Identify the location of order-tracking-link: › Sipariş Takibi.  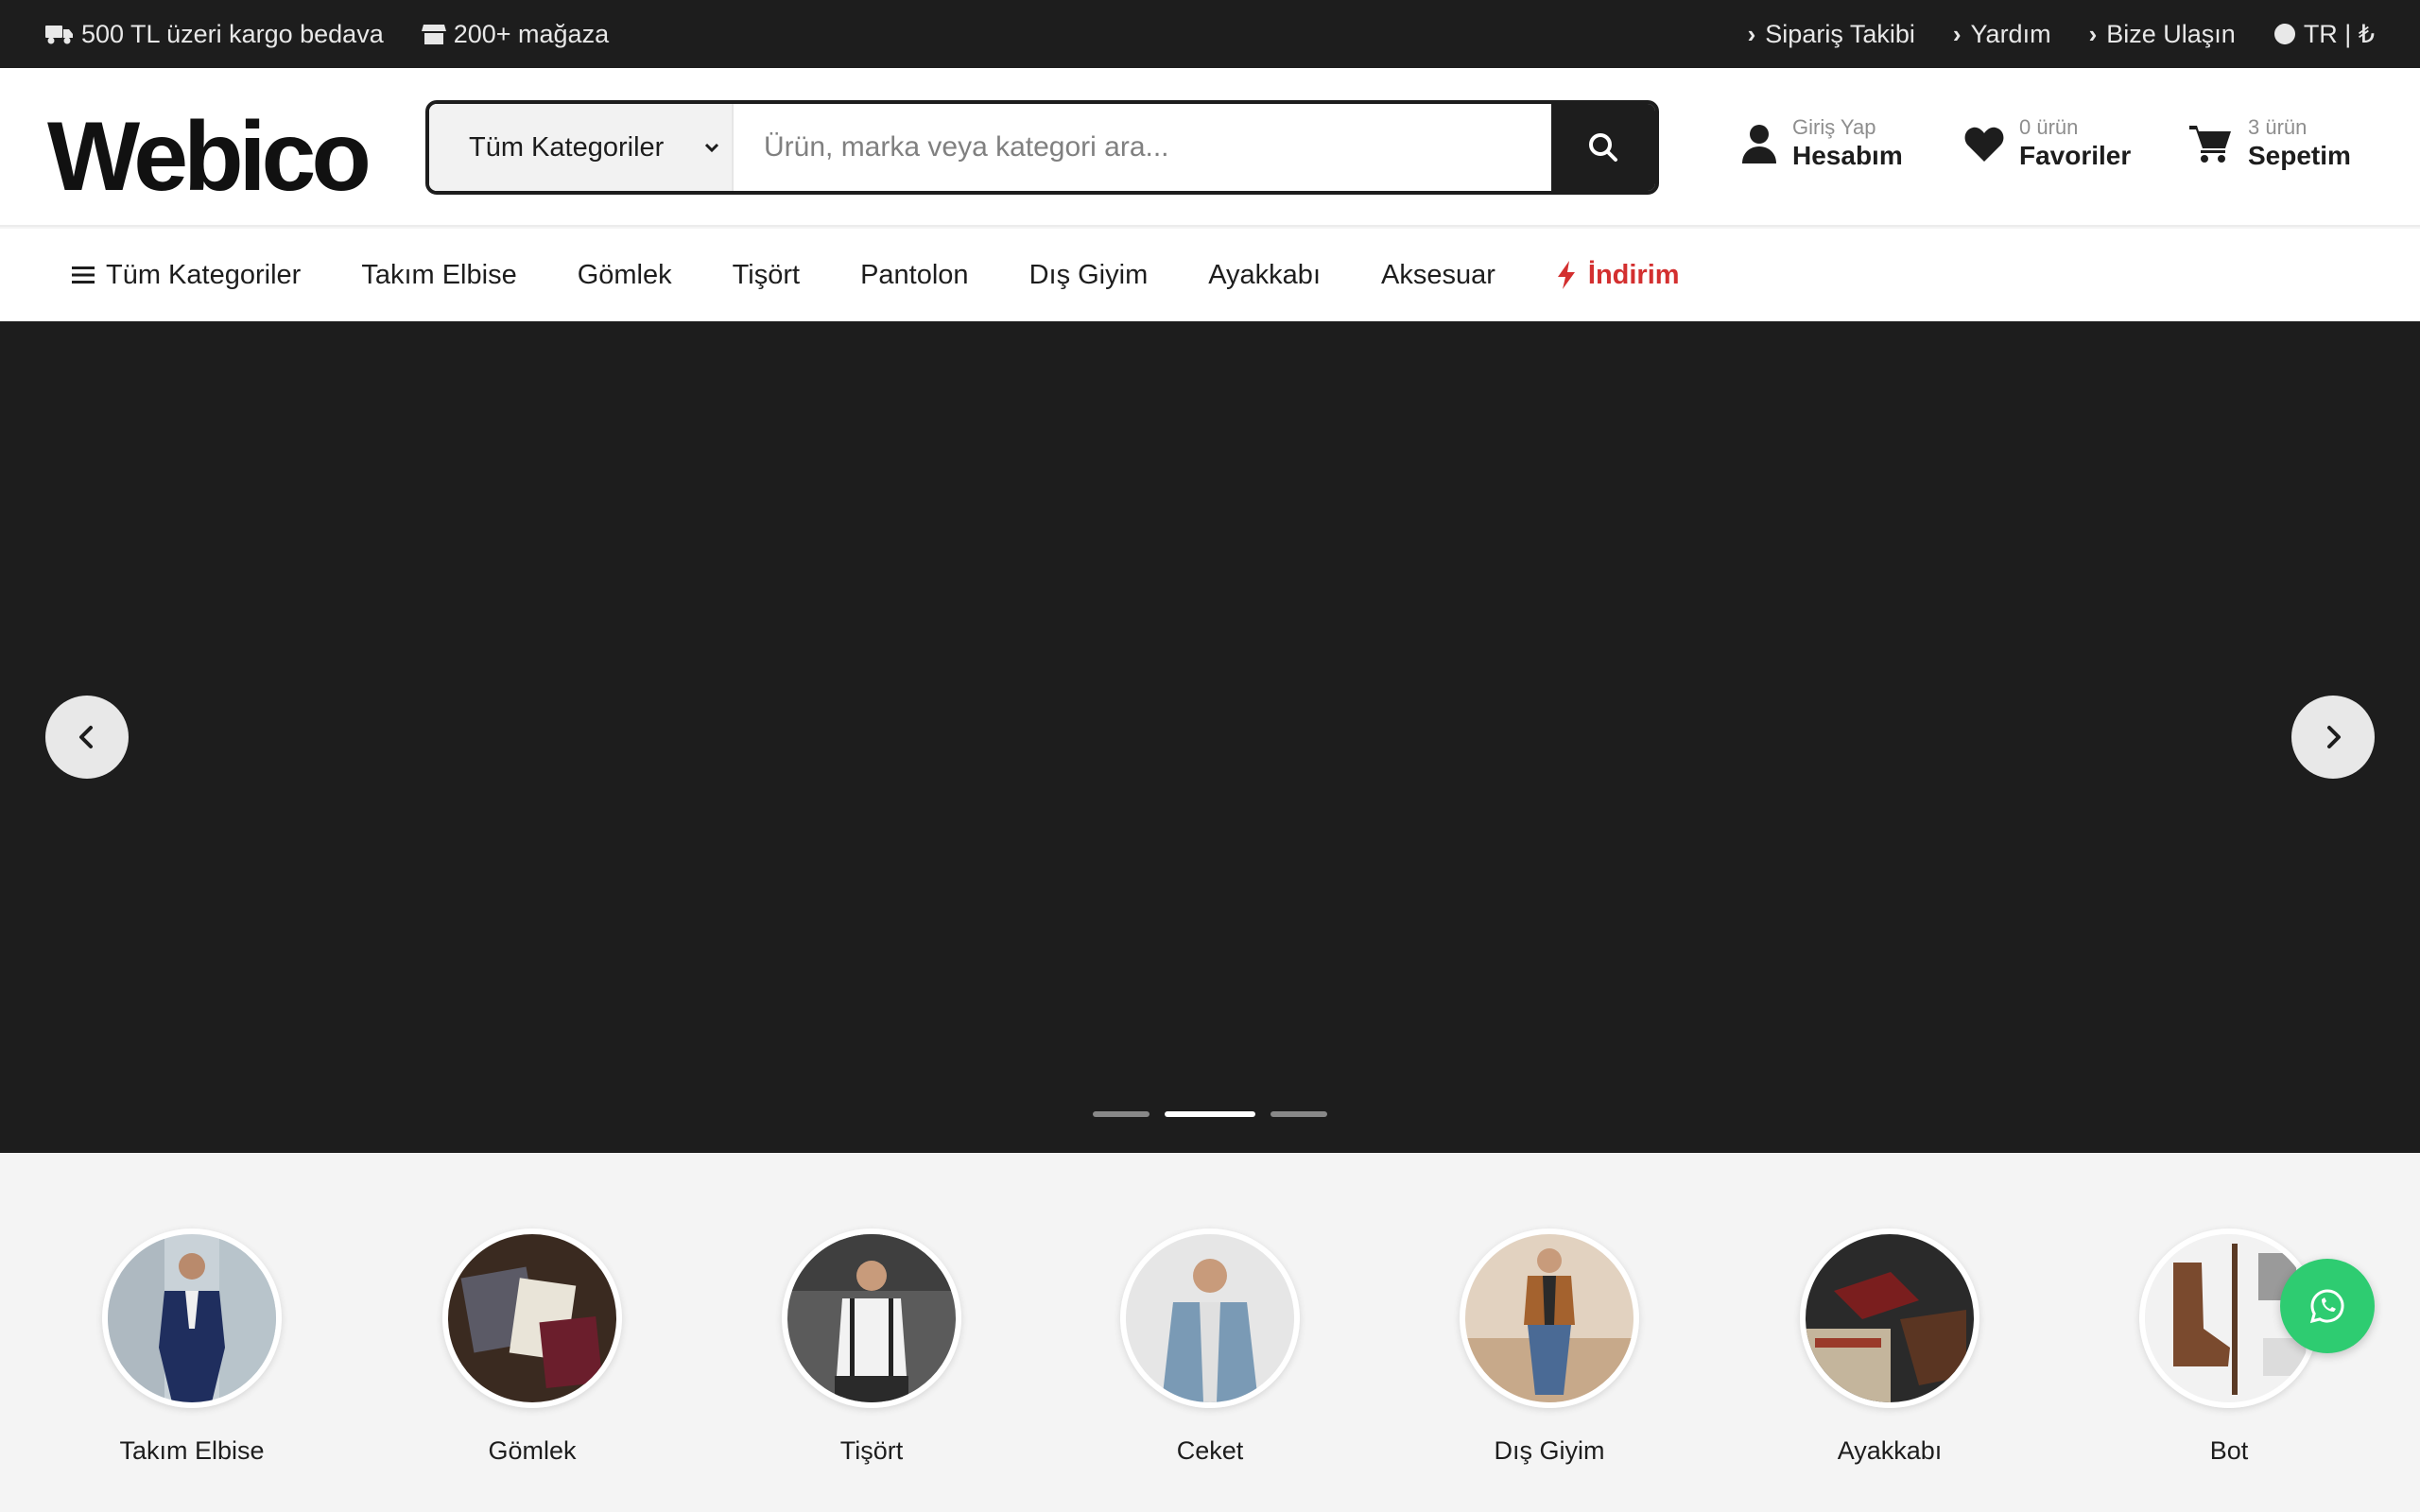
(1831, 34).